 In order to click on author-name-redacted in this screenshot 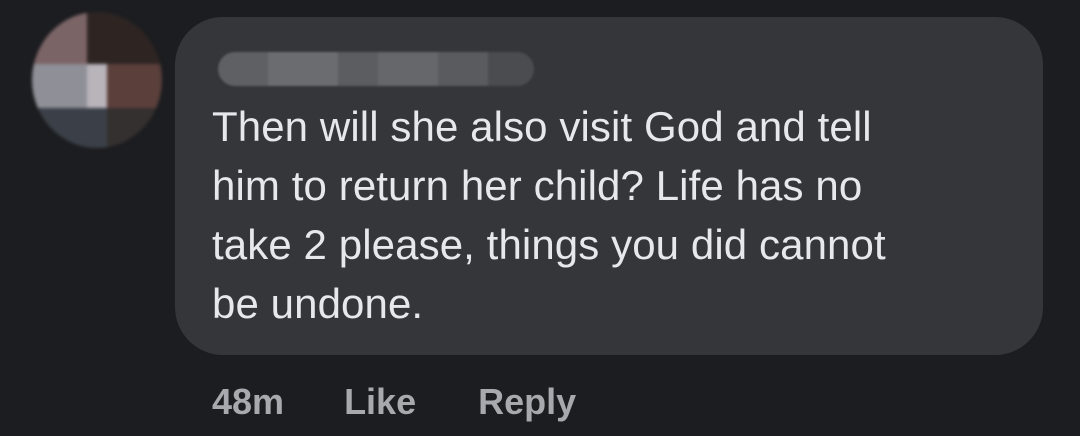, I will do `click(376, 69)`.